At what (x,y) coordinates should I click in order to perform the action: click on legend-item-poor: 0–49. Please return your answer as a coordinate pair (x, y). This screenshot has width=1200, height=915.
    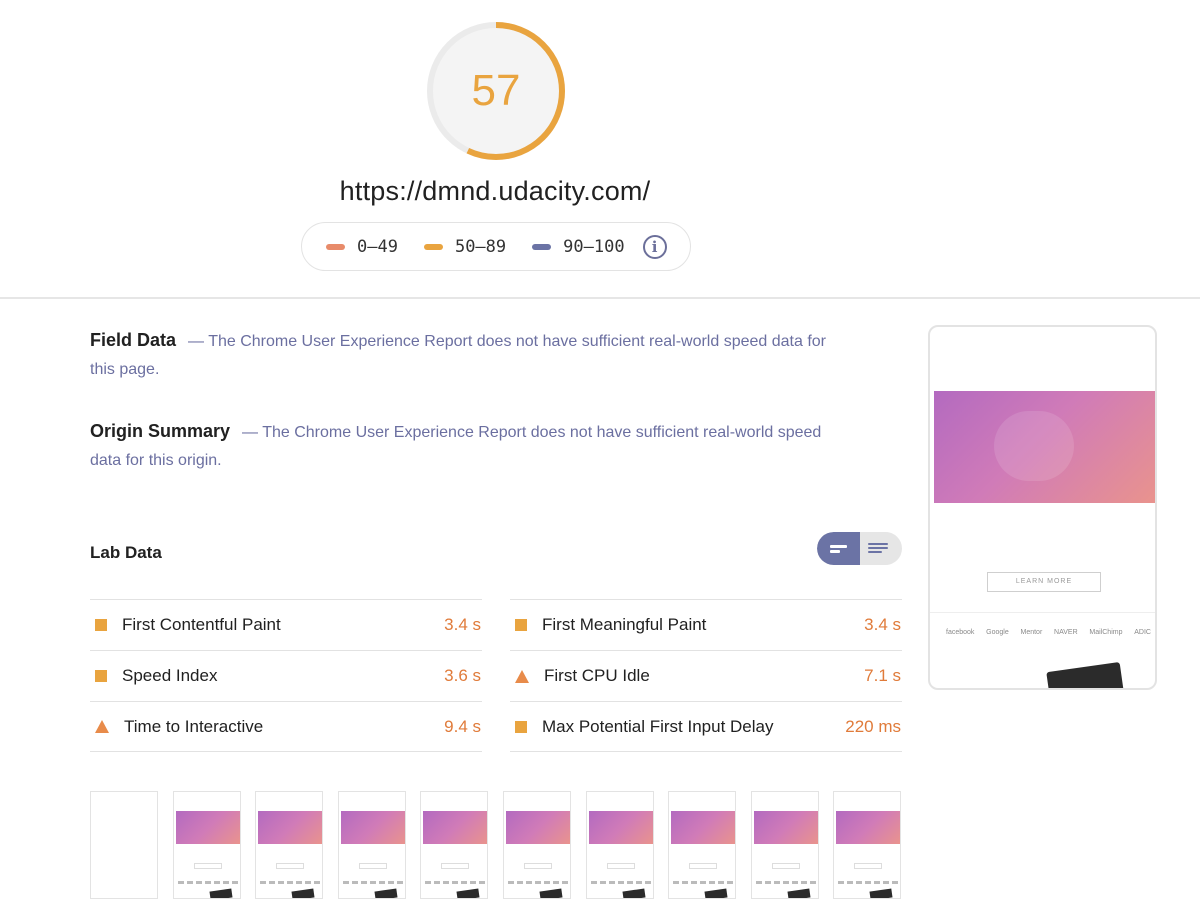
    Looking at the image, I should click on (362, 247).